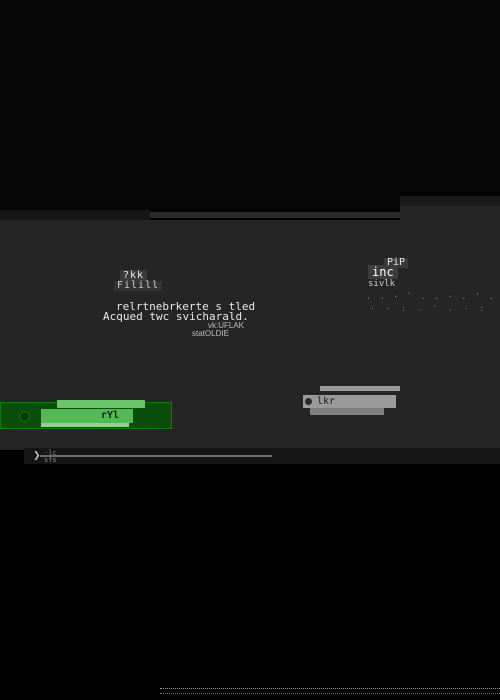  I want to click on top-edge-left, so click(75, 215).